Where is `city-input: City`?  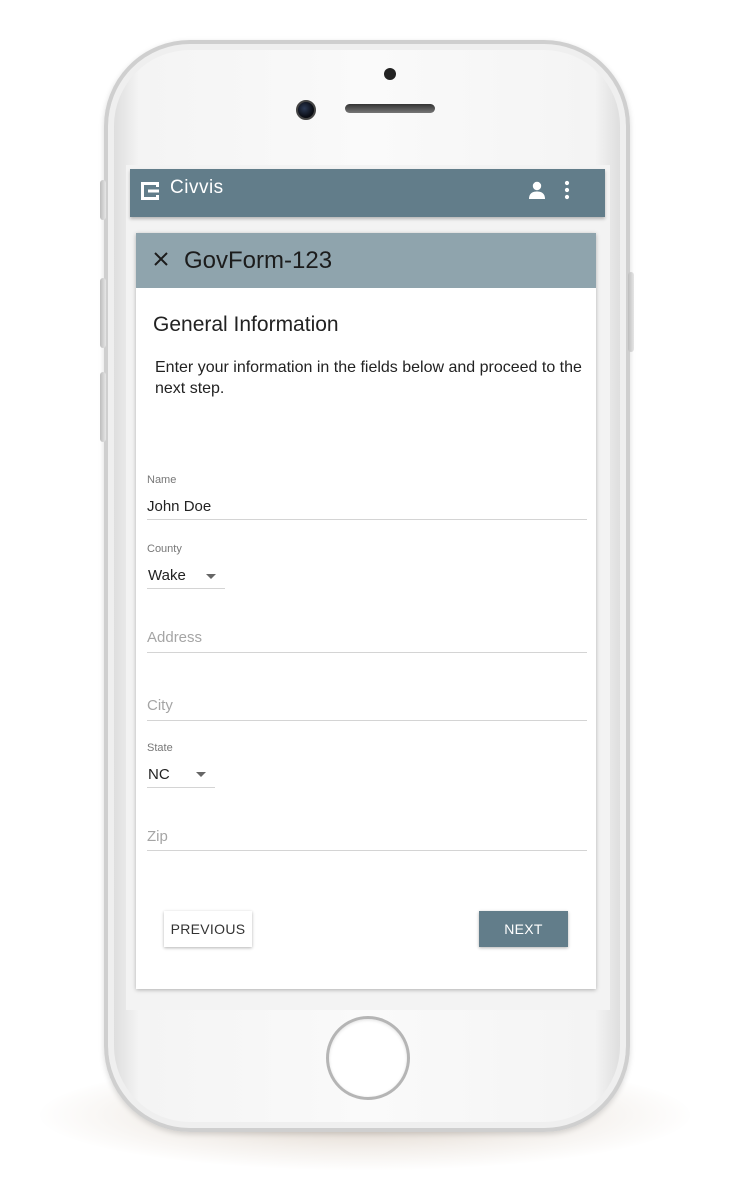 city-input: City is located at coordinates (367, 709).